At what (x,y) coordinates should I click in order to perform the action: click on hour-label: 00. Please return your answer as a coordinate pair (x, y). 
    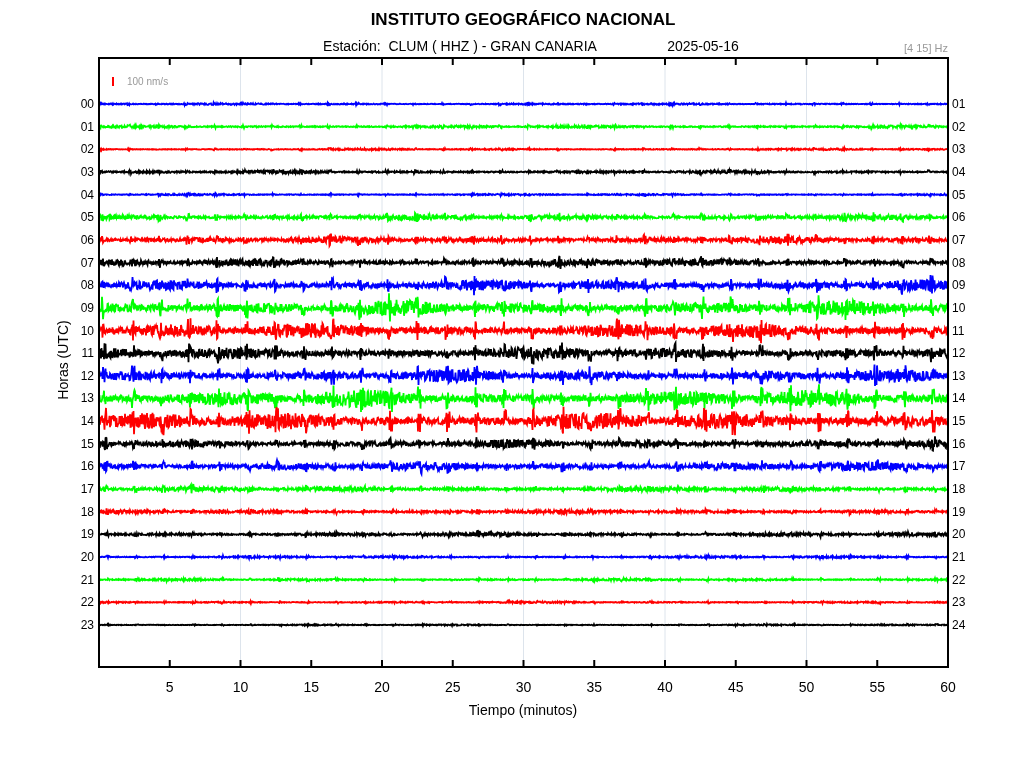
    Looking at the image, I should click on (87, 104).